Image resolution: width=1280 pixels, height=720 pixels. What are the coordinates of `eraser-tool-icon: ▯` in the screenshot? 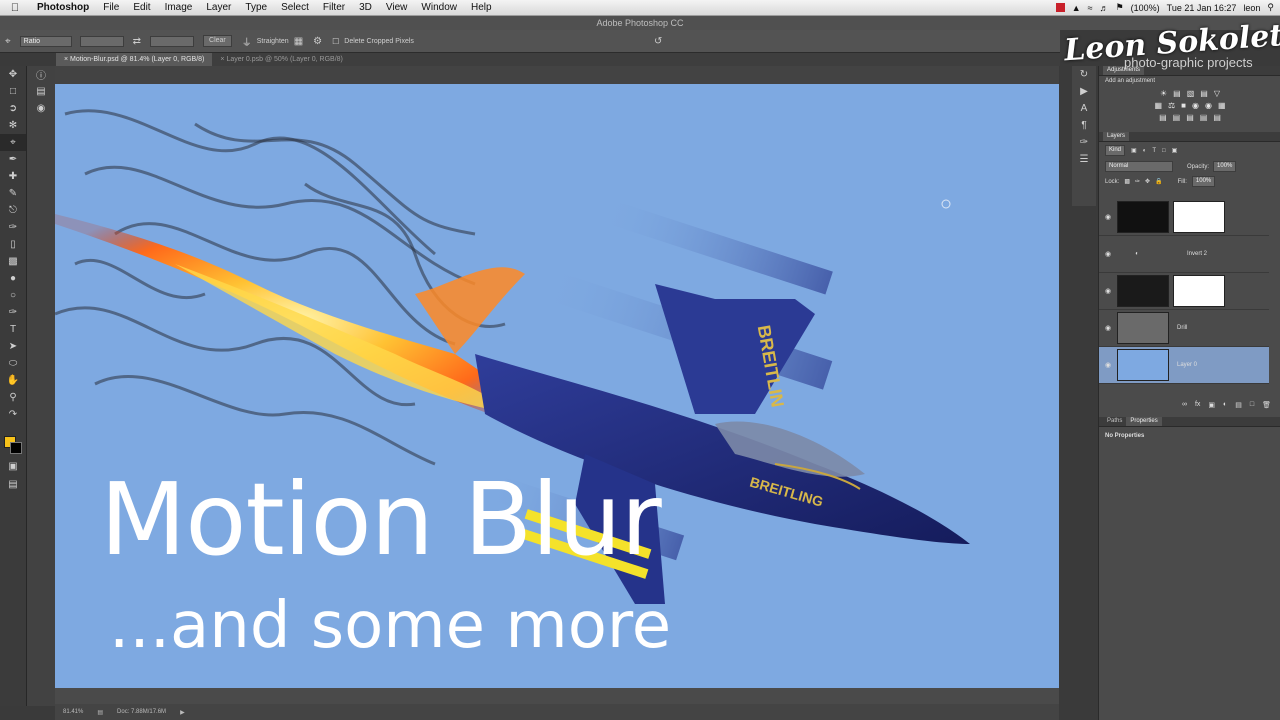 It's located at (13, 244).